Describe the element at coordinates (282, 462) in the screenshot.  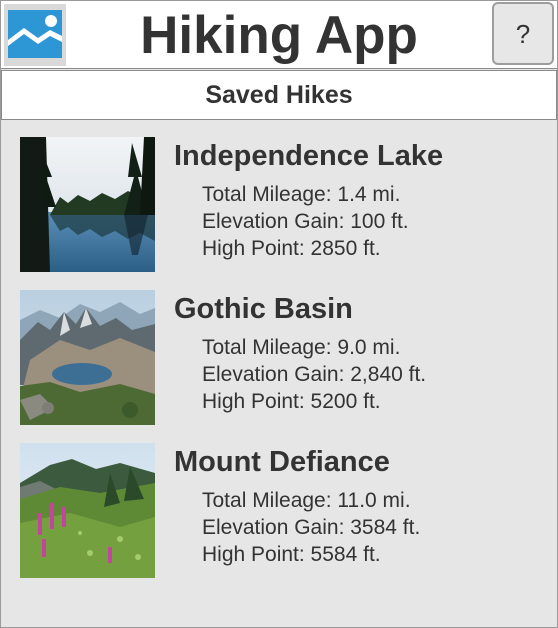
I see `hike-name: Mount Defiance` at that location.